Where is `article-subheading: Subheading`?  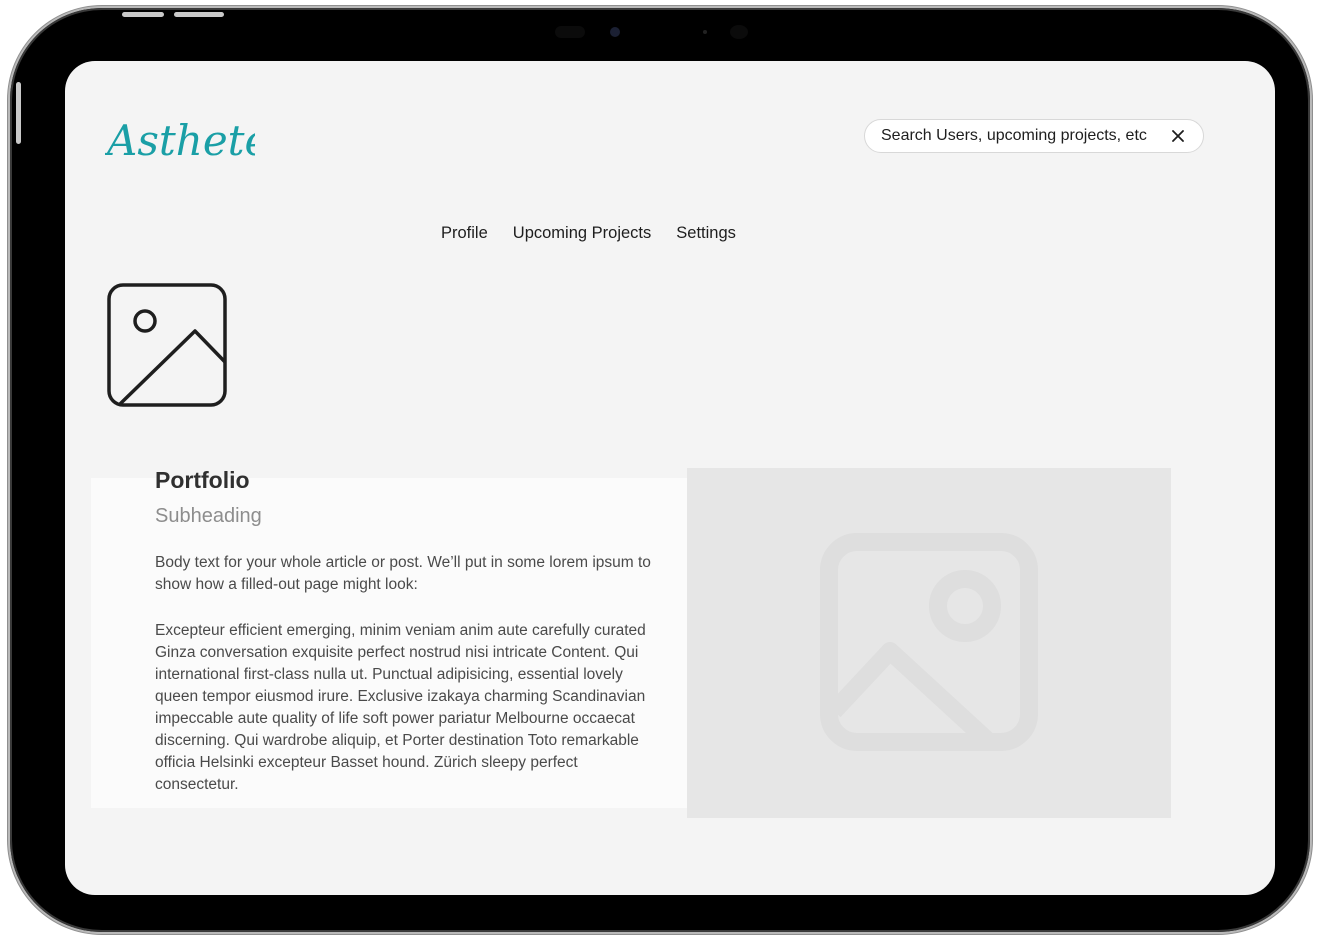
article-subheading: Subheading is located at coordinates (208, 516).